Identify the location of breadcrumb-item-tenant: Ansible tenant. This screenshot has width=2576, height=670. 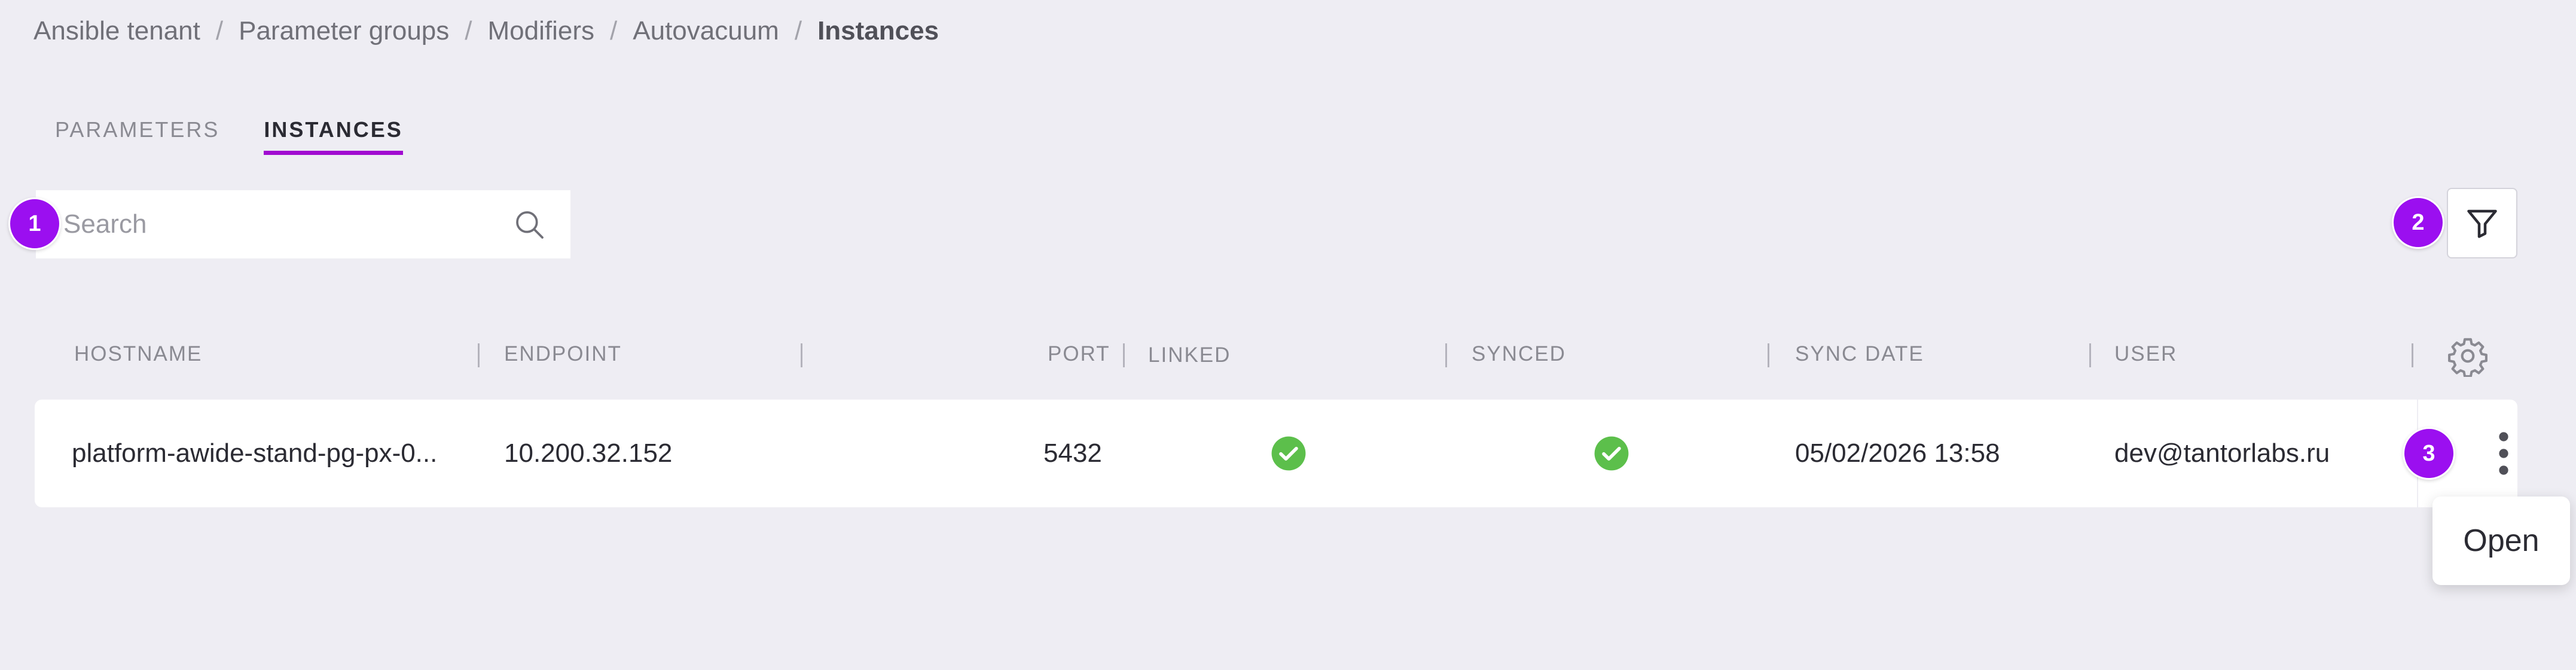
(116, 31).